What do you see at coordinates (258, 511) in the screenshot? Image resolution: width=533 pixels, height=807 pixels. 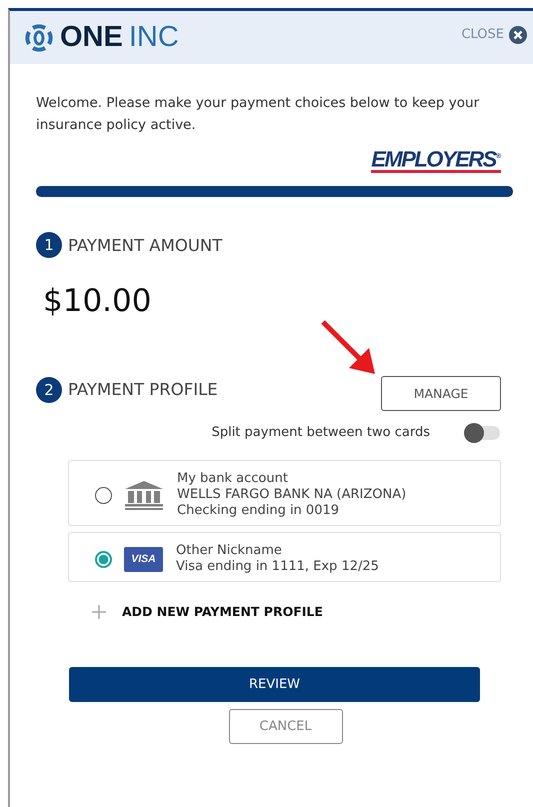 I see `profile-text: Checking ending in 0019` at bounding box center [258, 511].